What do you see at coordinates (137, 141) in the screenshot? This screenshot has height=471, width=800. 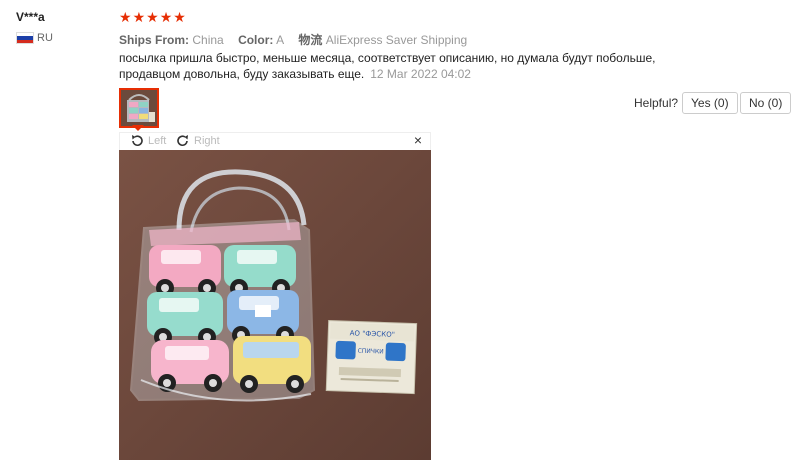 I see `rotate-left-icon` at bounding box center [137, 141].